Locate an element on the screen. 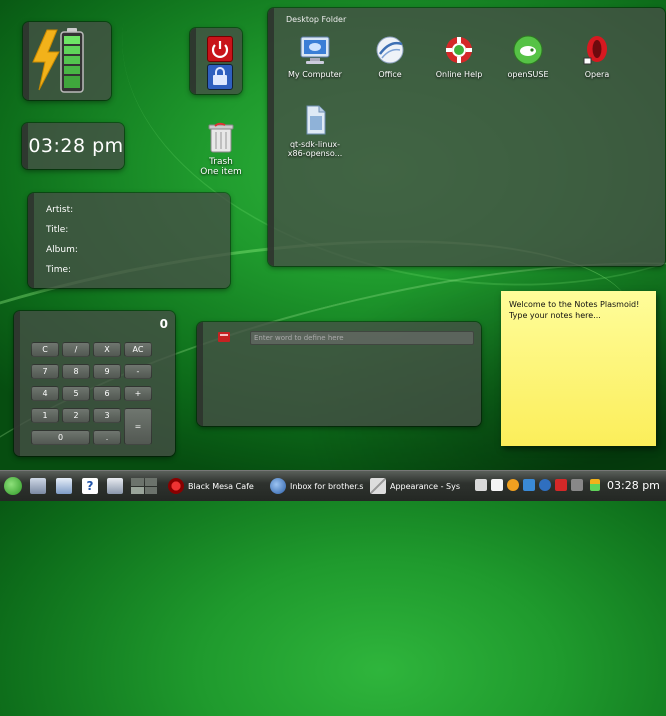  calc-key-plus: + is located at coordinates (138, 393).